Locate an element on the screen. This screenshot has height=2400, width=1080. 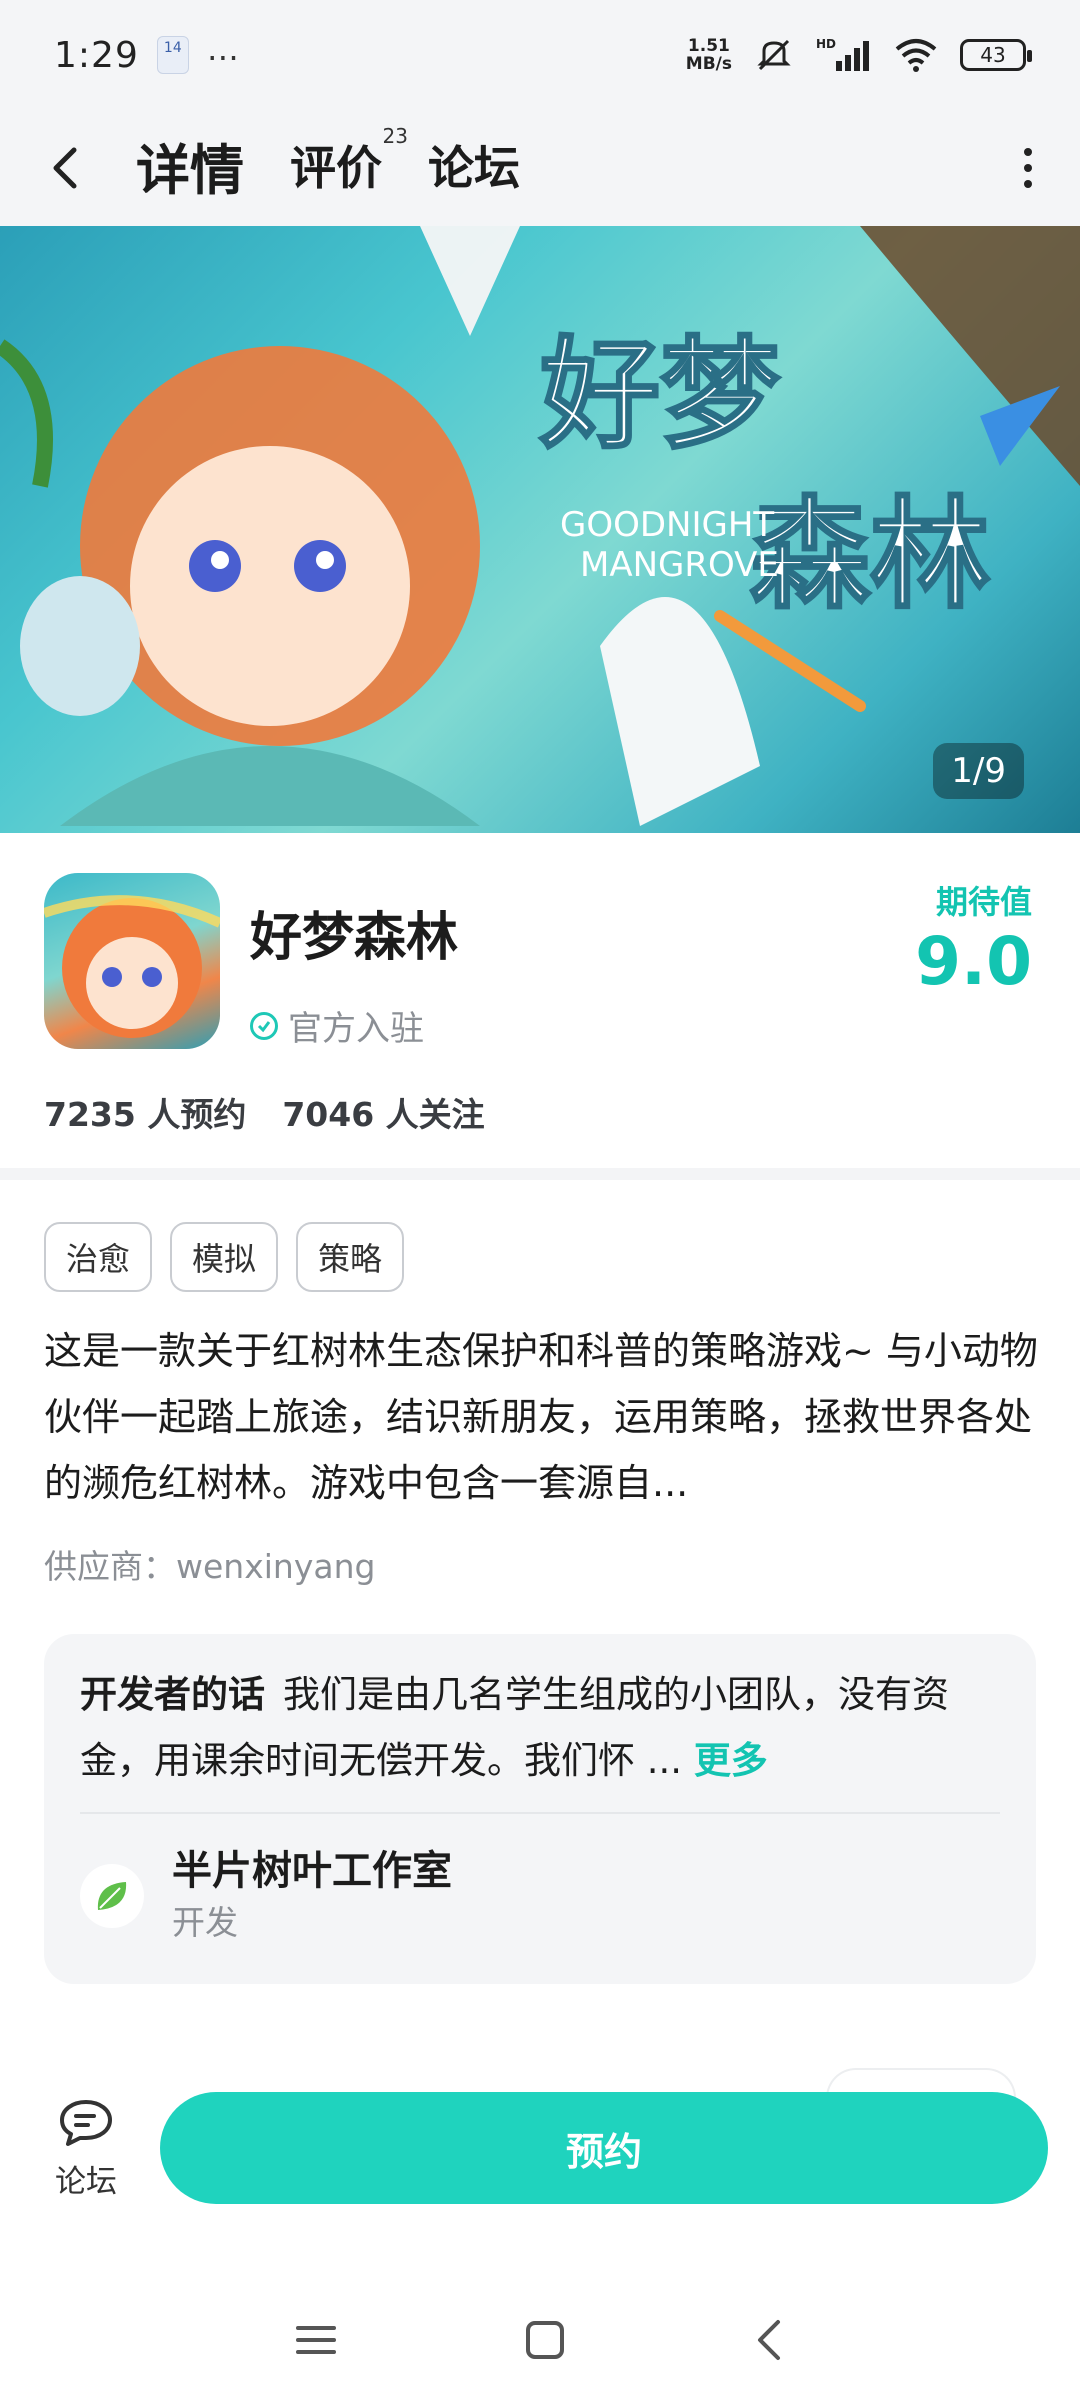
network-speed: 1.51 MB/s is located at coordinates (709, 55).